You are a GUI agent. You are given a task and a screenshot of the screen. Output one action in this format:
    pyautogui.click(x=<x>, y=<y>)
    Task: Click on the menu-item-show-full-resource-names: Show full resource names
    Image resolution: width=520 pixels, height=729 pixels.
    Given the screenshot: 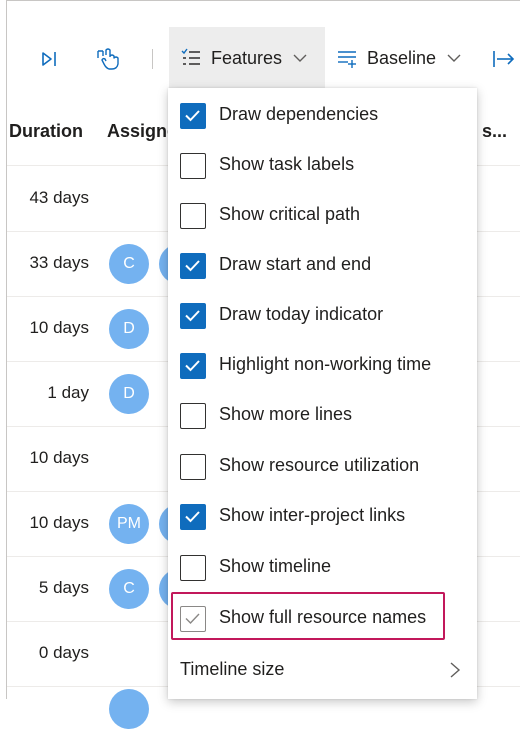 What is the action you would take?
    pyautogui.click(x=322, y=618)
    